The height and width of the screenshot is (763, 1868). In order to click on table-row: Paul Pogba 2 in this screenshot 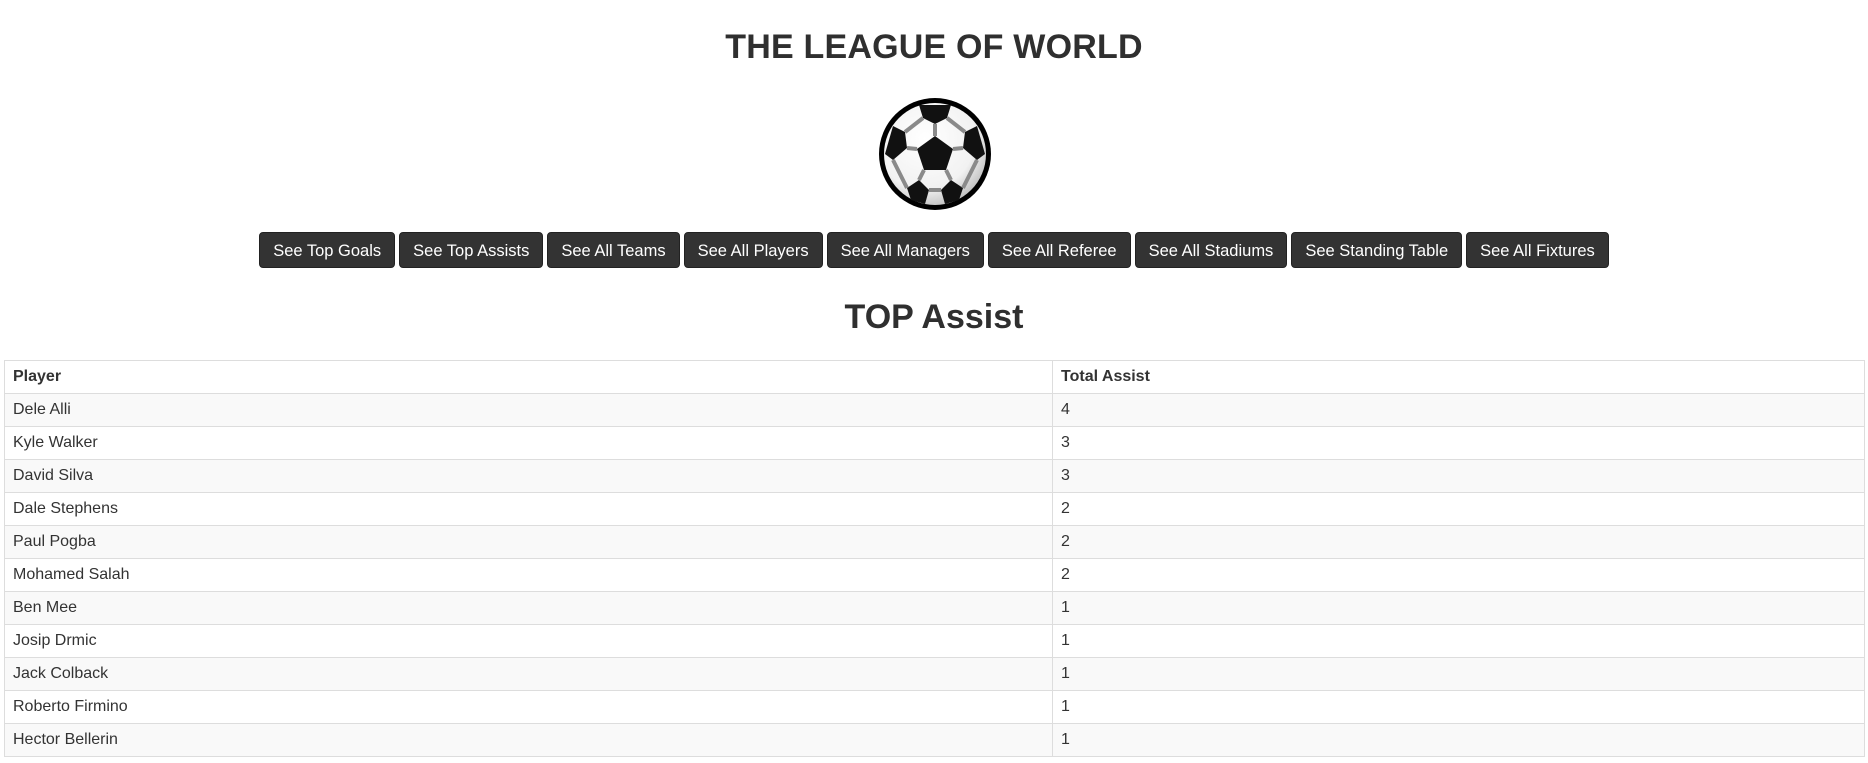, I will do `click(934, 542)`.